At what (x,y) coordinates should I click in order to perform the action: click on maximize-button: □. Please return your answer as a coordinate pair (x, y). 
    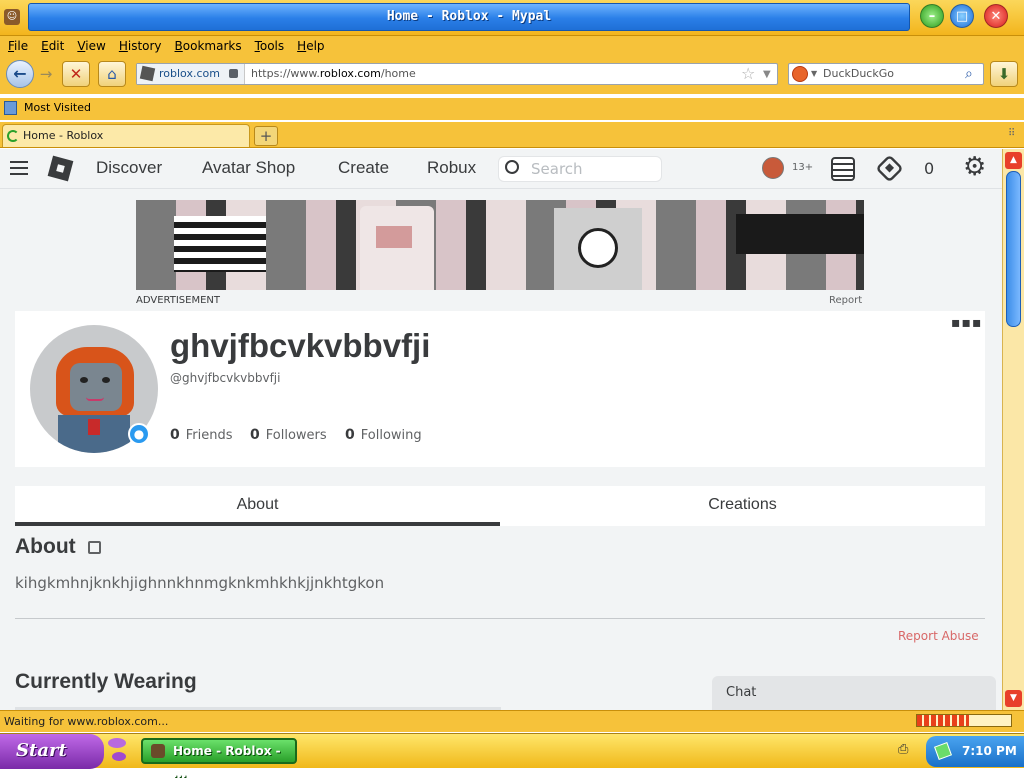
    Looking at the image, I should click on (962, 16).